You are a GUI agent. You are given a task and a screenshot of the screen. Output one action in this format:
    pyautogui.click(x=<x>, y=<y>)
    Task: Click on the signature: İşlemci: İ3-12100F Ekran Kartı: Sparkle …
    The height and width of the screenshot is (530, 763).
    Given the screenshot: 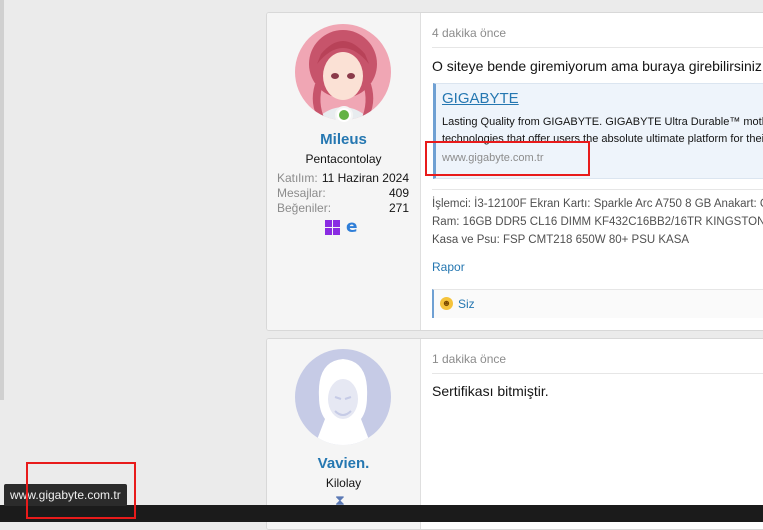 What is the action you would take?
    pyautogui.click(x=597, y=222)
    